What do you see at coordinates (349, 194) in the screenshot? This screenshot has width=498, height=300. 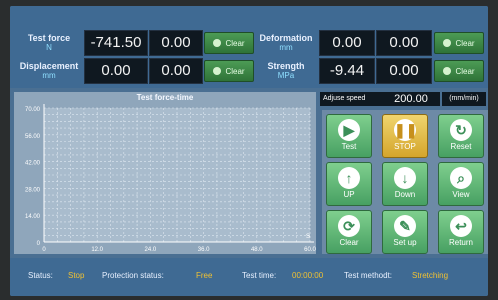 I see `up-button-label: UP` at bounding box center [349, 194].